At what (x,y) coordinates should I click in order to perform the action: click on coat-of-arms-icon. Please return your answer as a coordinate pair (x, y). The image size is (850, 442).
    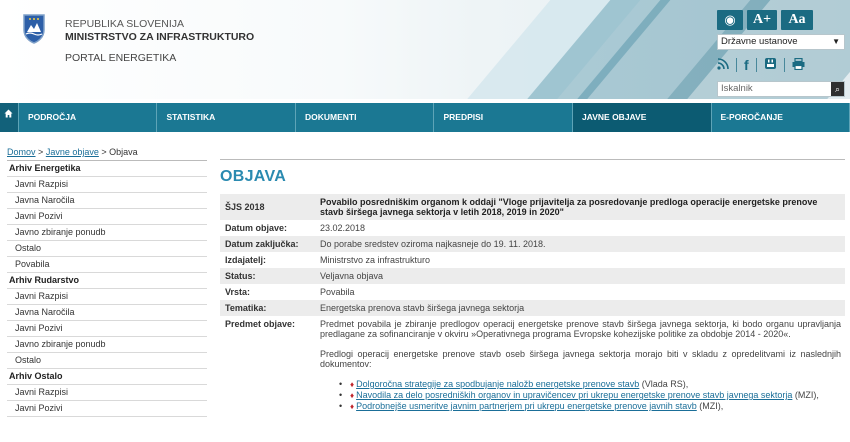
    Looking at the image, I should click on (34, 29).